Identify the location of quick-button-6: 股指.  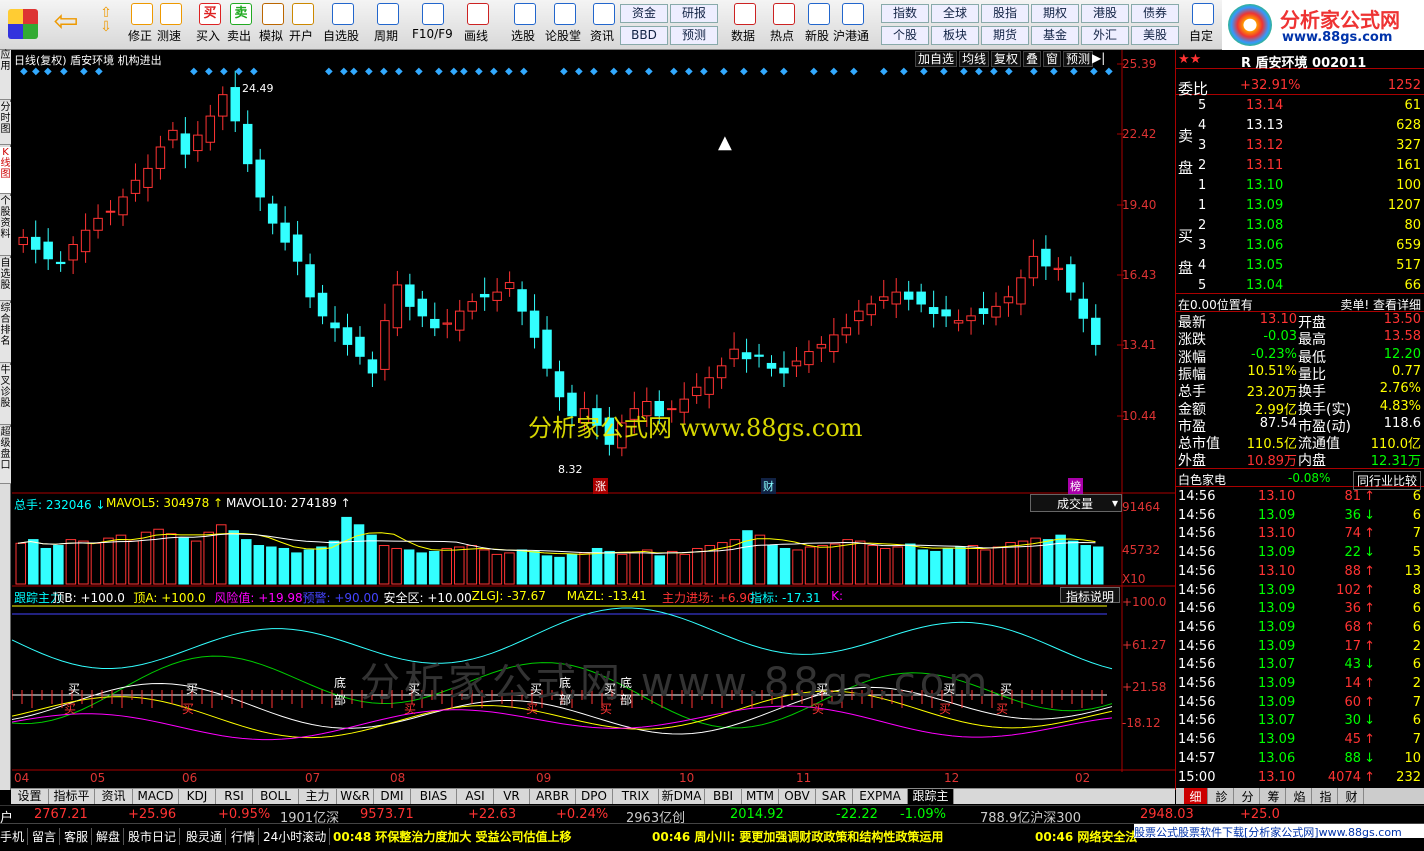
(1005, 13).